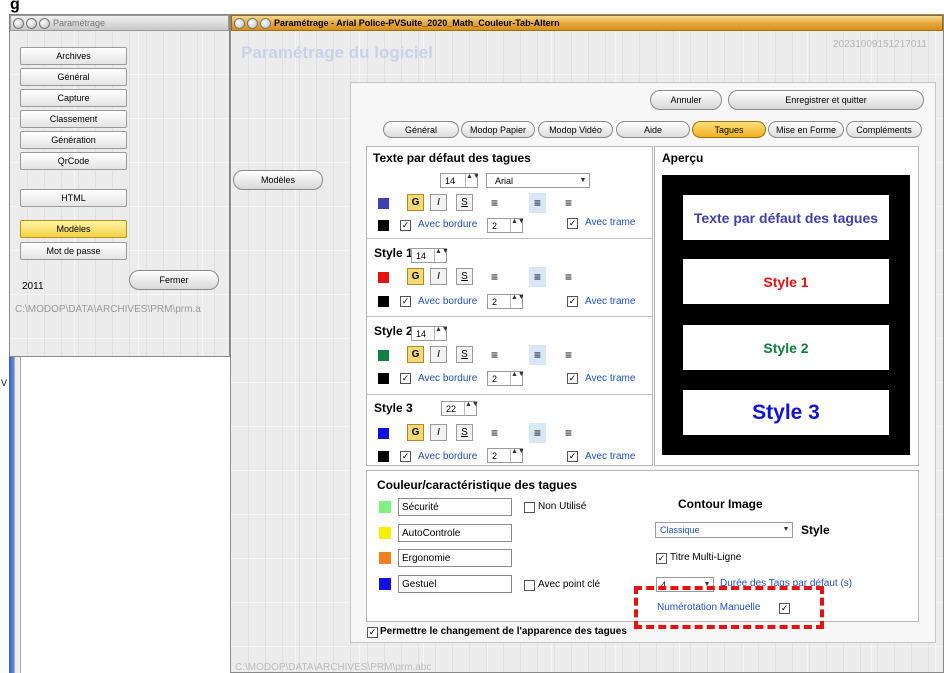 The height and width of the screenshot is (673, 944). Describe the element at coordinates (405, 456) in the screenshot. I see `style3-bordure-checkbox: ✓` at that location.